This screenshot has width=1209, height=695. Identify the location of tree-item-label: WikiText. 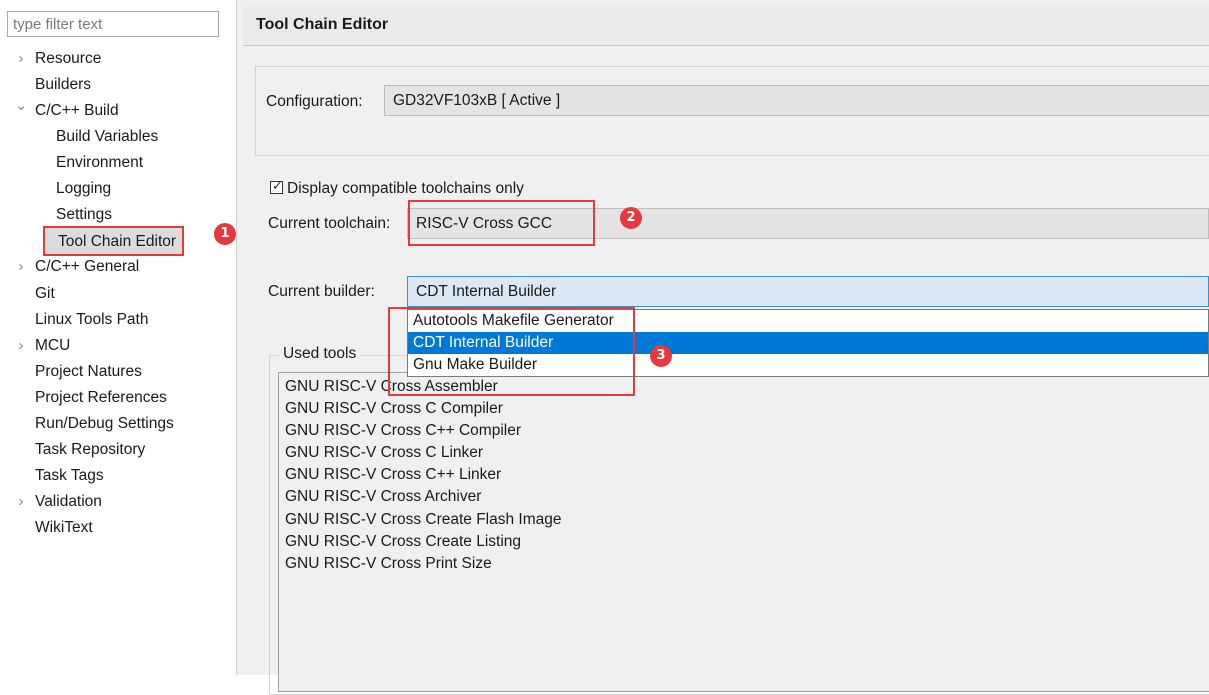
(64, 527).